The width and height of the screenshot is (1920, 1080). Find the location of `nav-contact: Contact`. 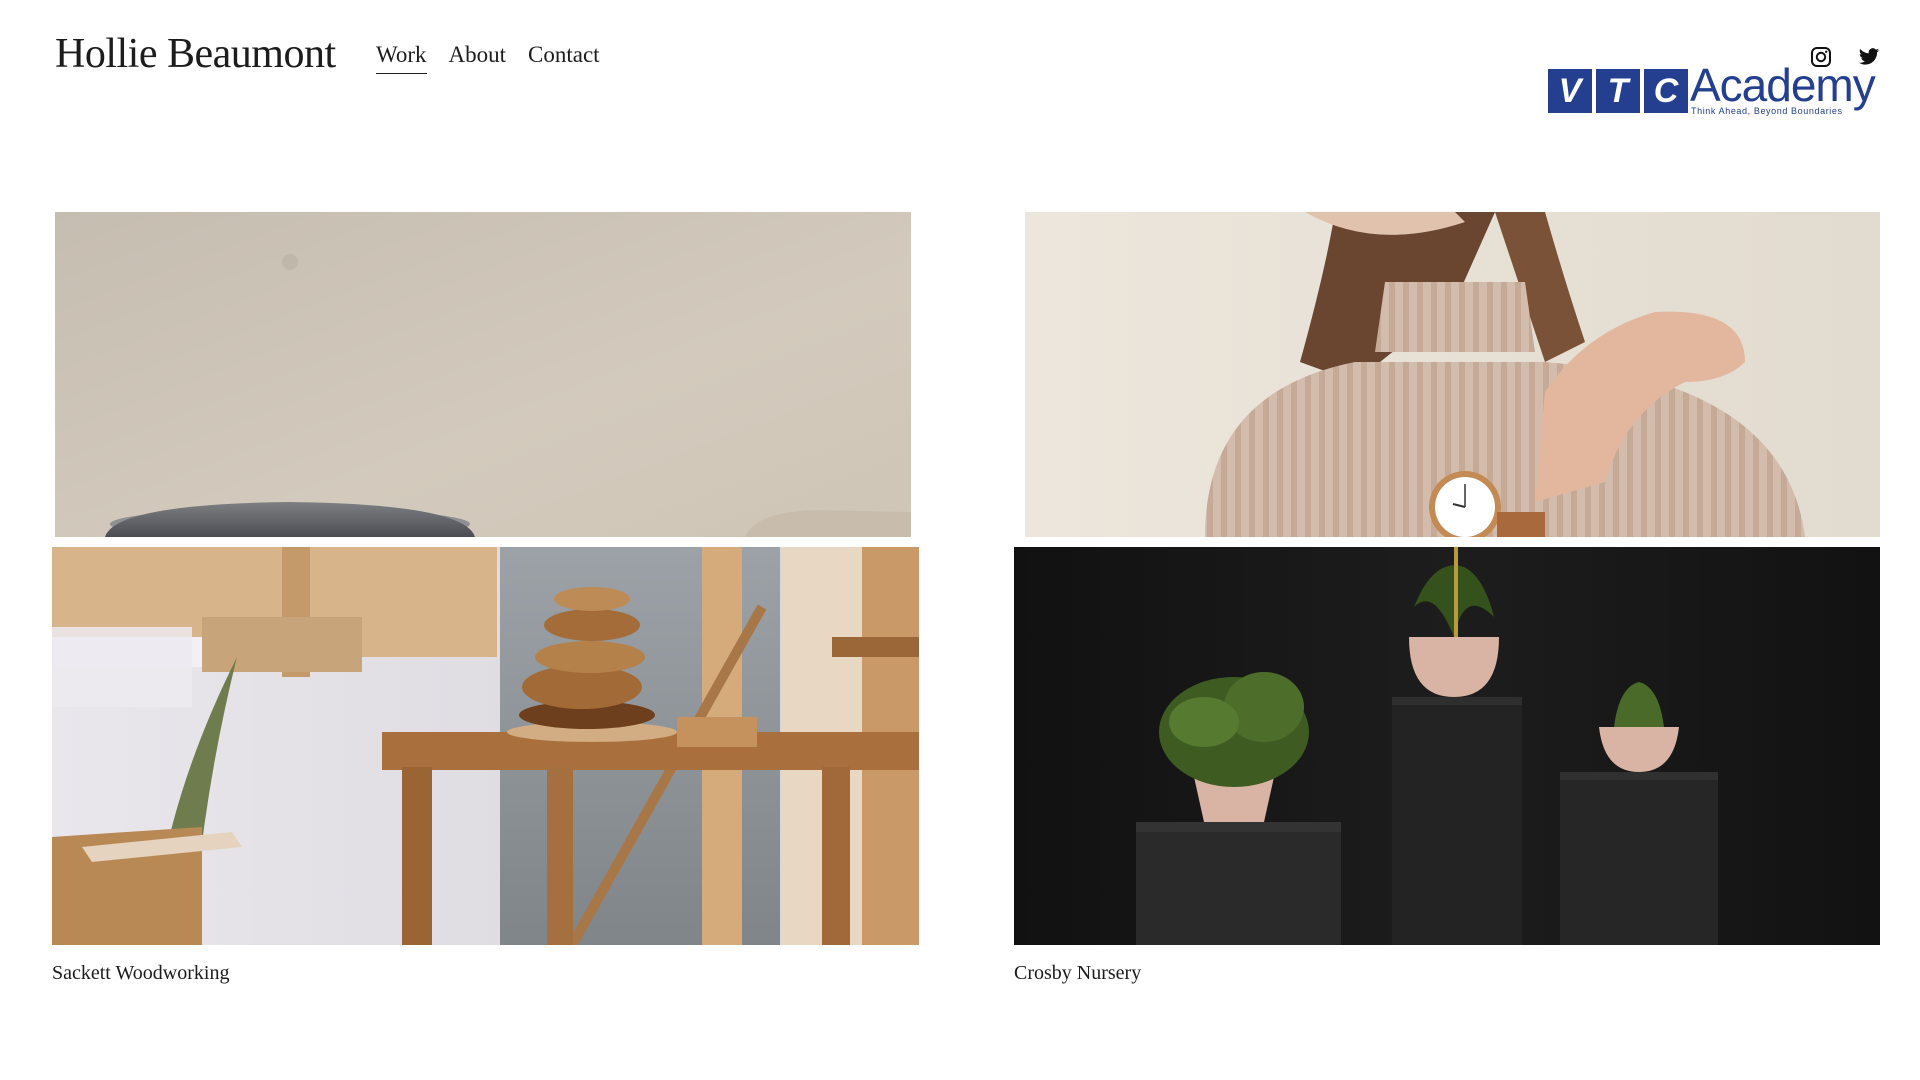

nav-contact: Contact is located at coordinates (564, 58).